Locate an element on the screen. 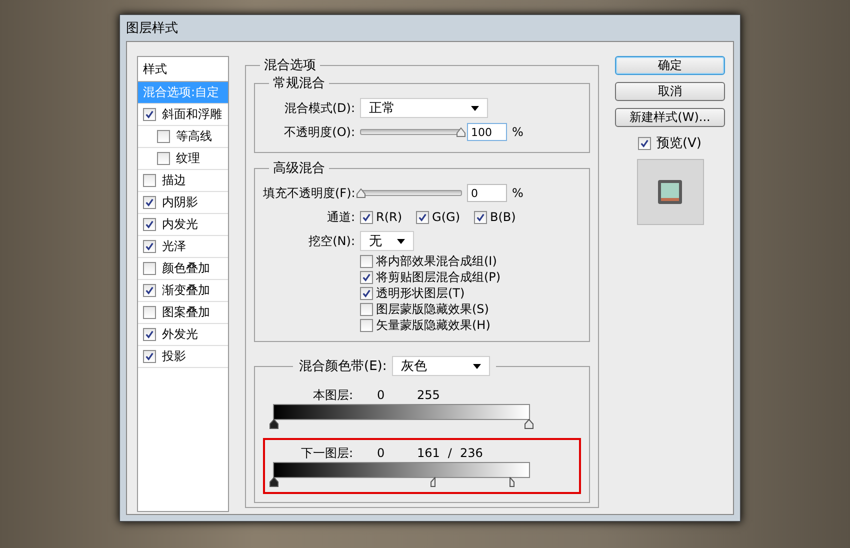  field-label: 混合颜色带(E): is located at coordinates (343, 366).